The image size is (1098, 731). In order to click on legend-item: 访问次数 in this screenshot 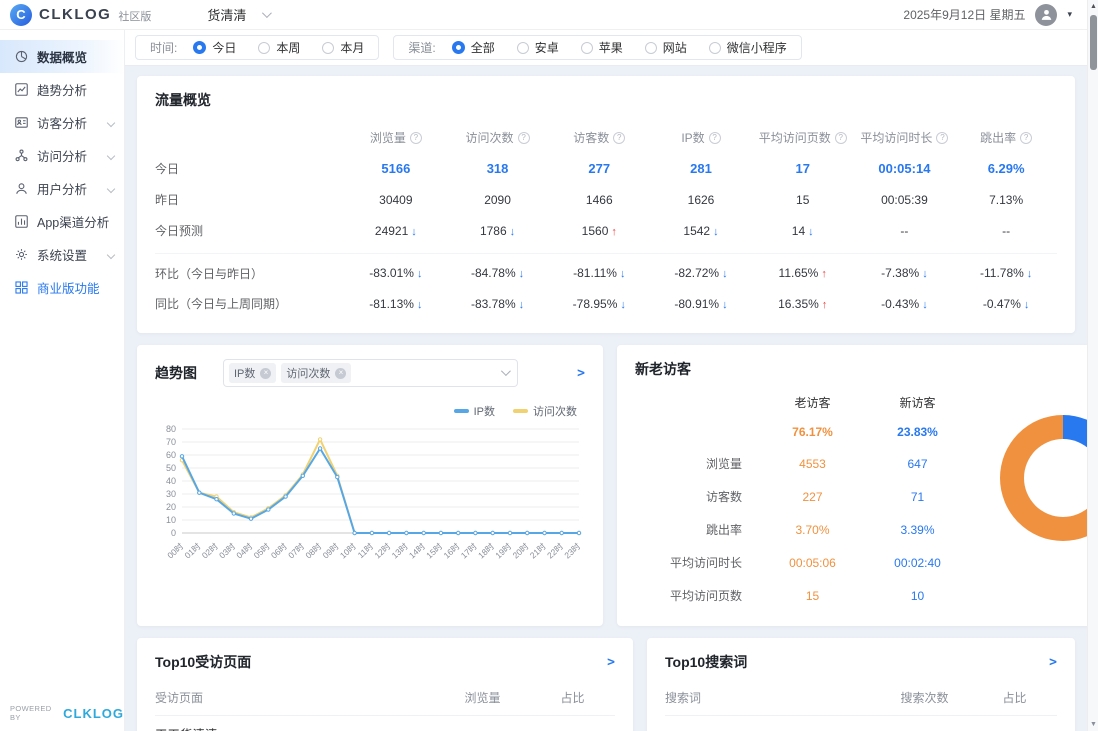, I will do `click(545, 411)`.